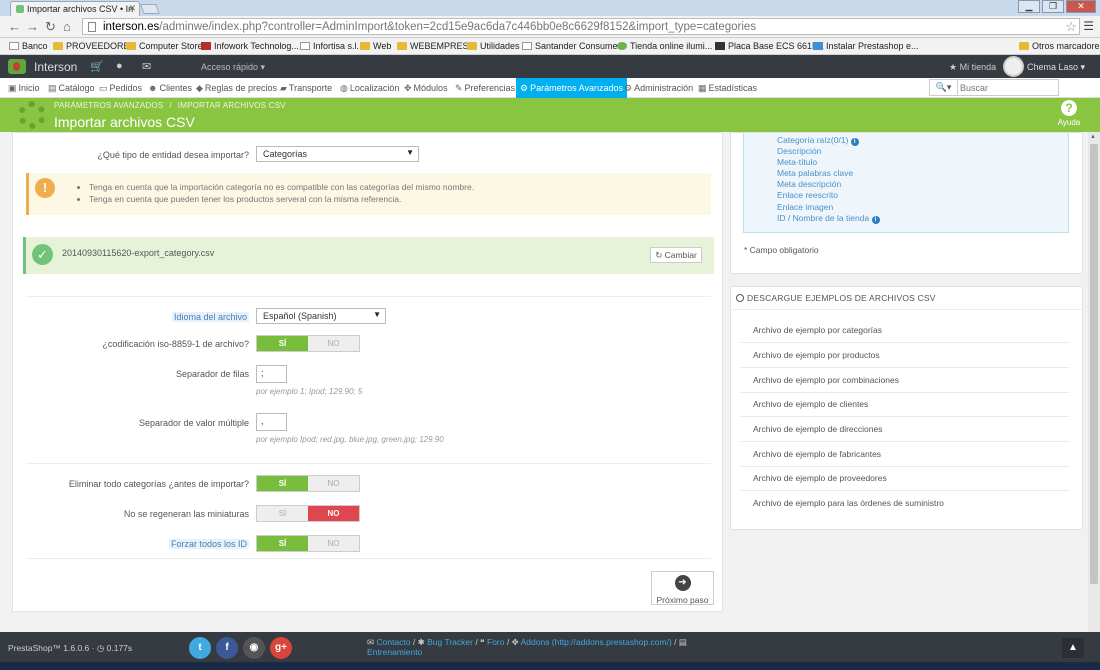  I want to click on github-icon: ◉, so click(254, 648).